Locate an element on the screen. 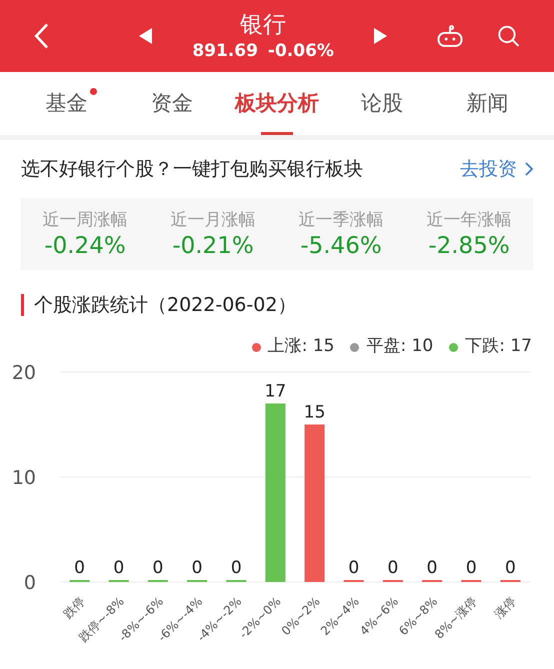  return-label: 近一周涨幅 is located at coordinates (85, 220).